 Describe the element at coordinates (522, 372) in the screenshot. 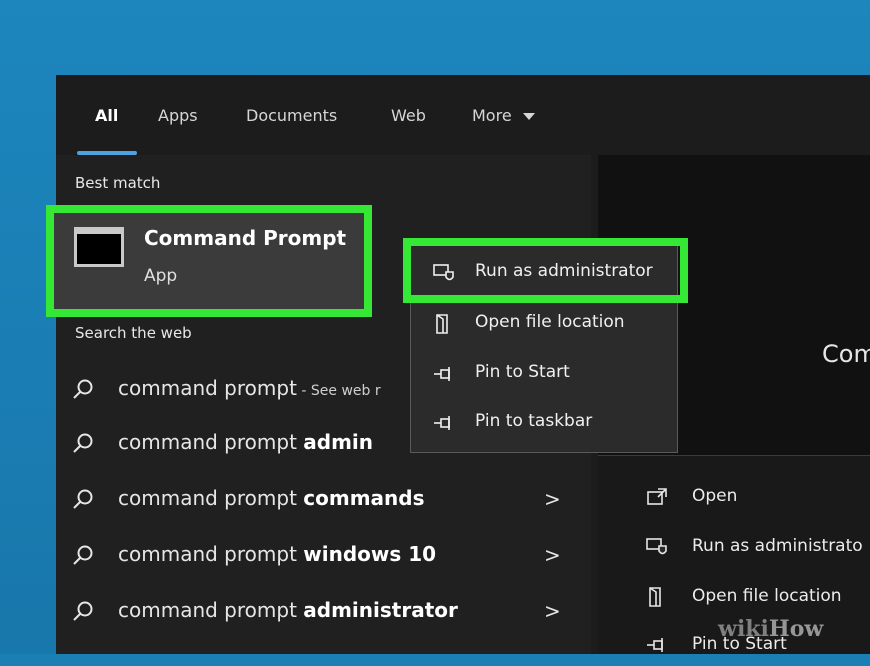

I see `menu-item-label: Pin to Start` at that location.